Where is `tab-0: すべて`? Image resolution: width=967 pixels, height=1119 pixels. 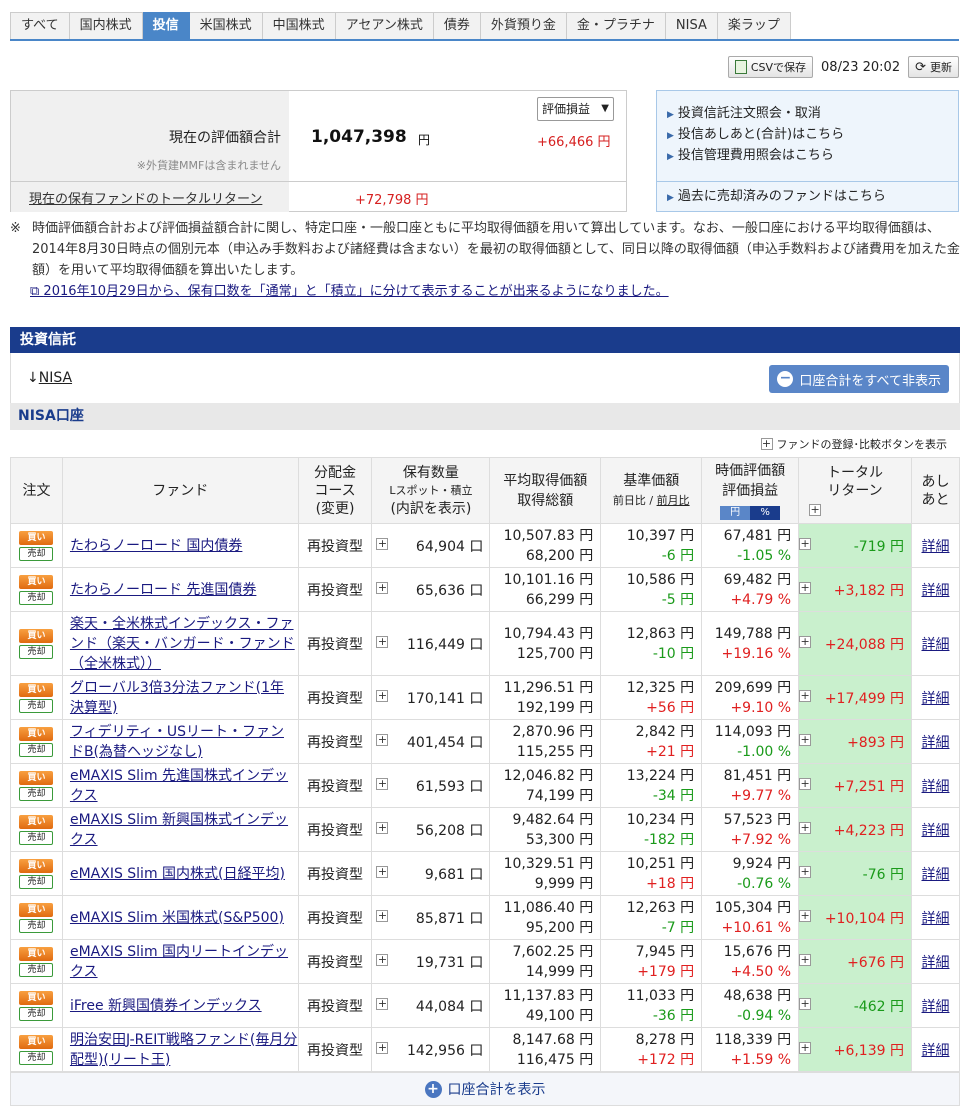
tab-0: すべて is located at coordinates (40, 26).